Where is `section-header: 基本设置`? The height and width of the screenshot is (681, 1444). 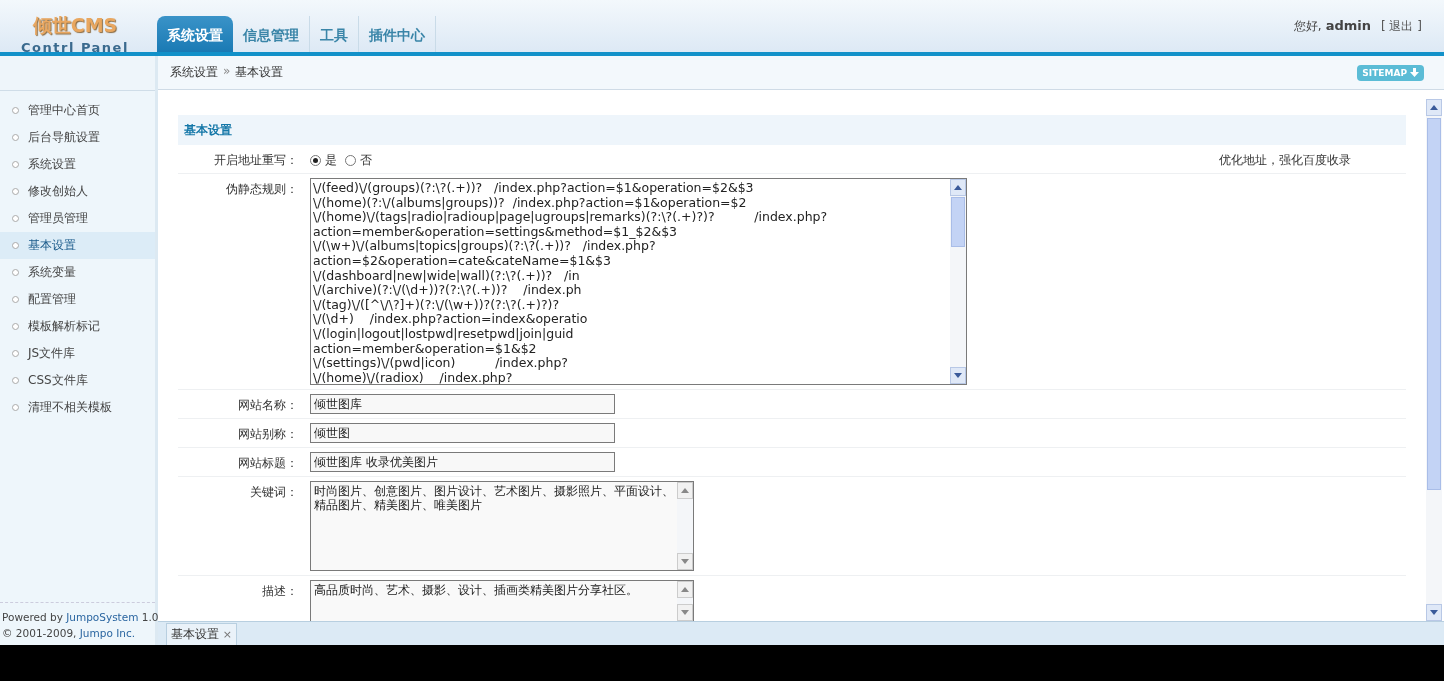
section-header: 基本设置 is located at coordinates (792, 130).